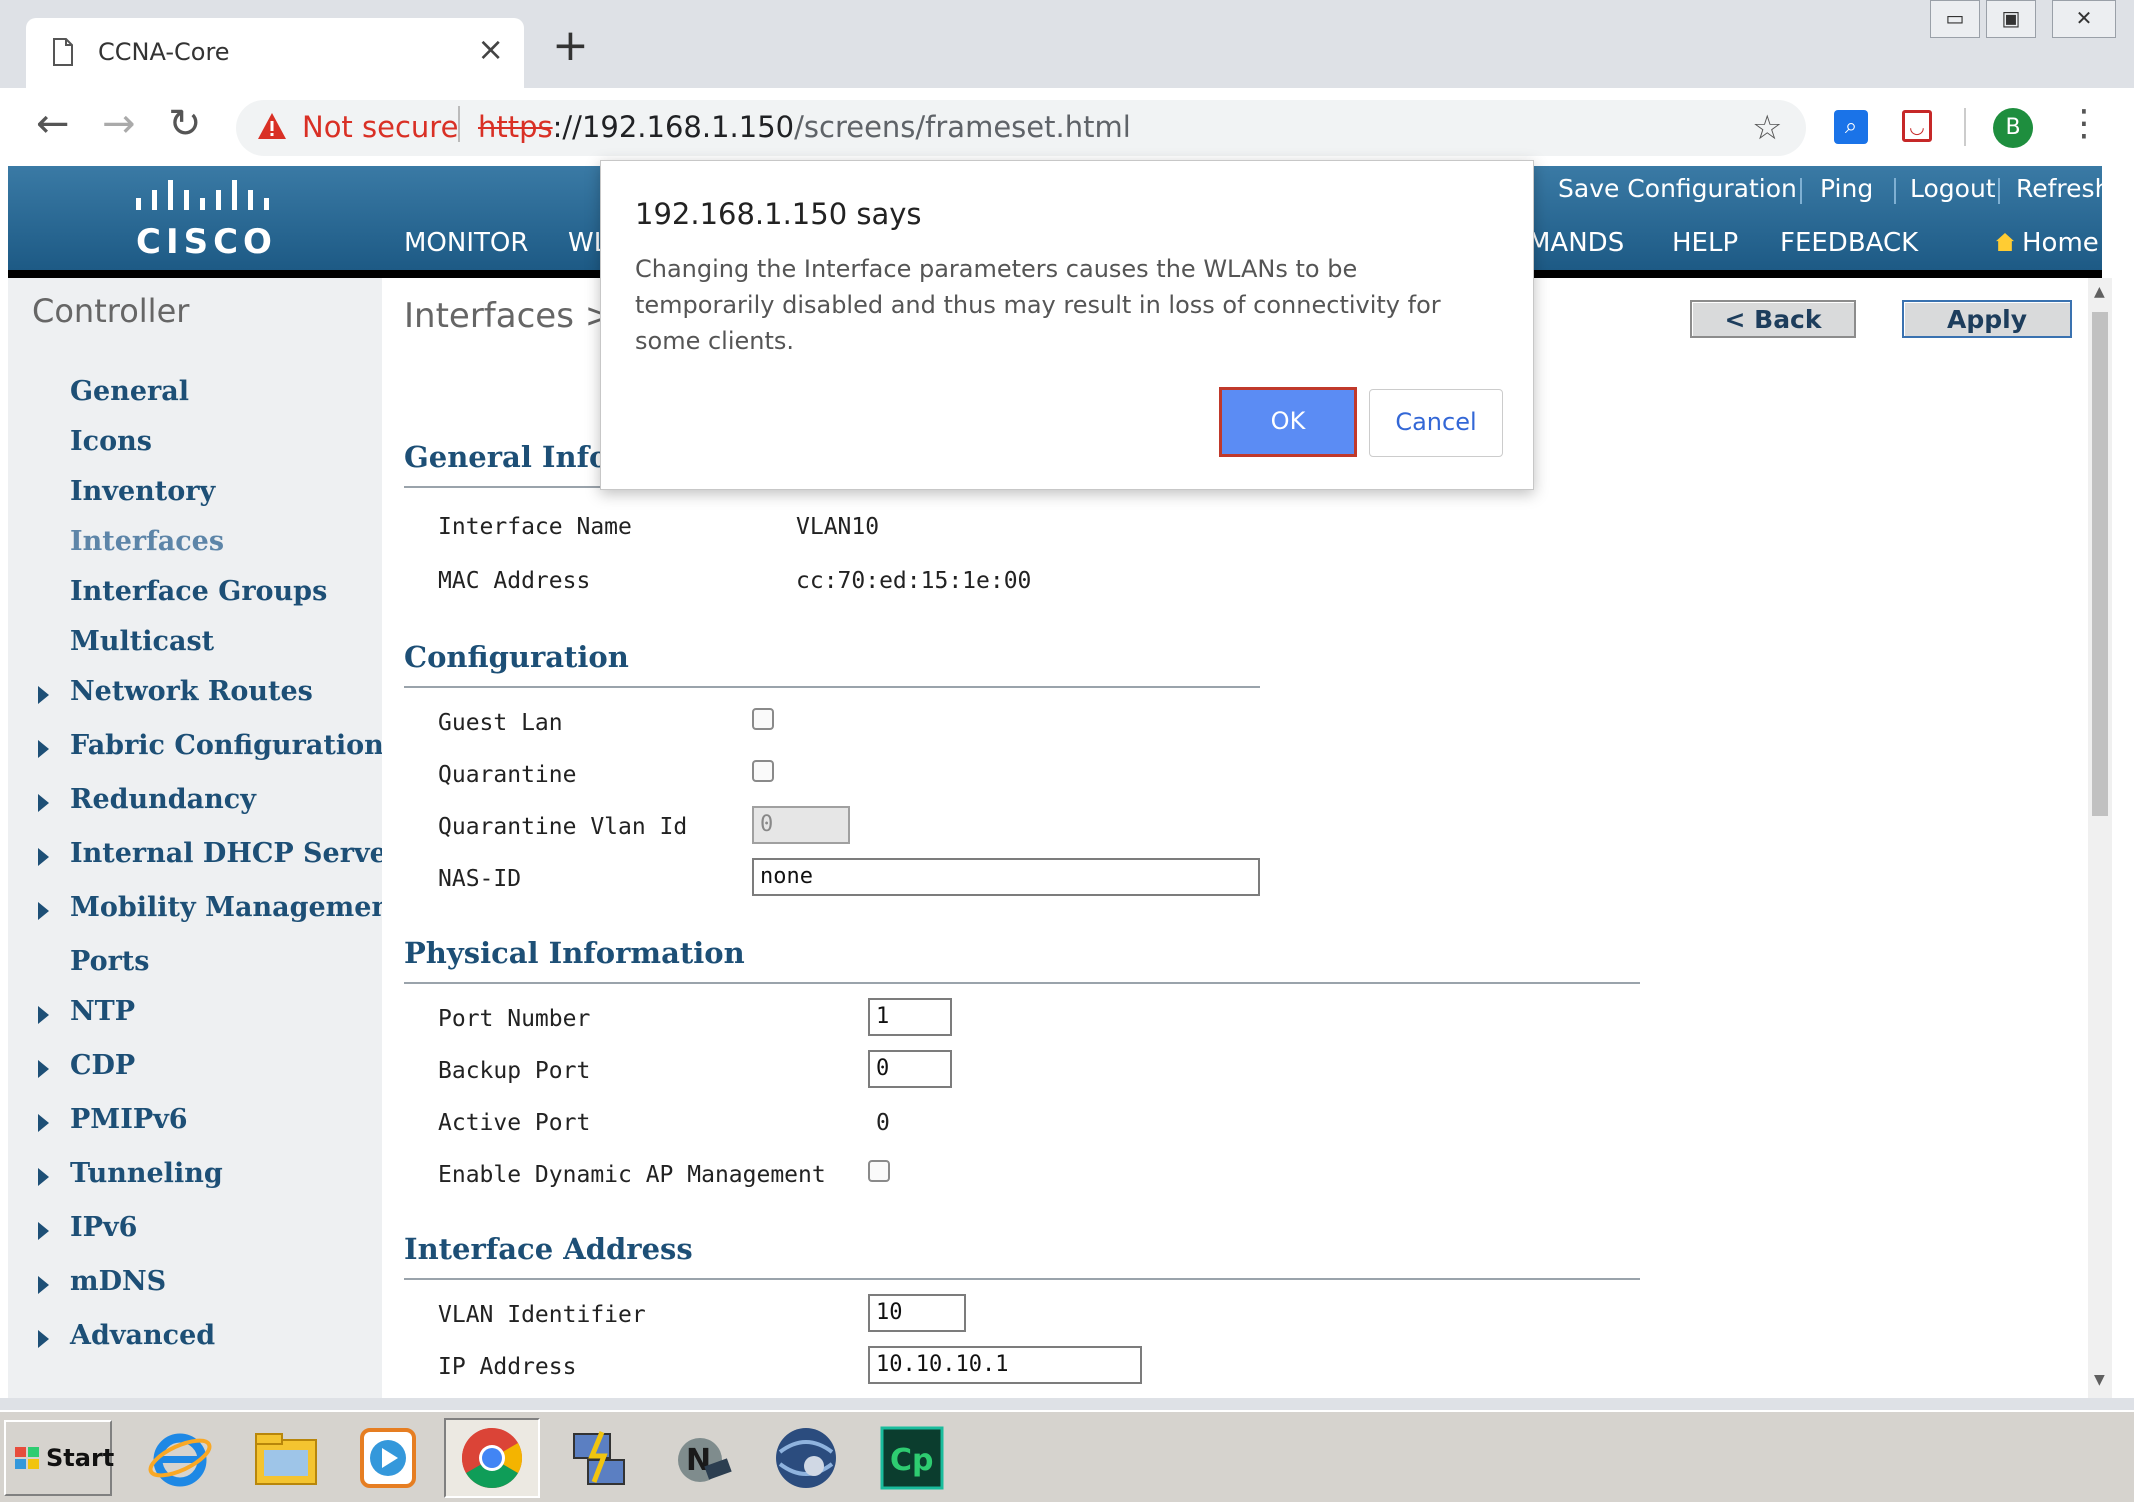  Describe the element at coordinates (1953, 188) in the screenshot. I see `logout-link: Logout` at that location.